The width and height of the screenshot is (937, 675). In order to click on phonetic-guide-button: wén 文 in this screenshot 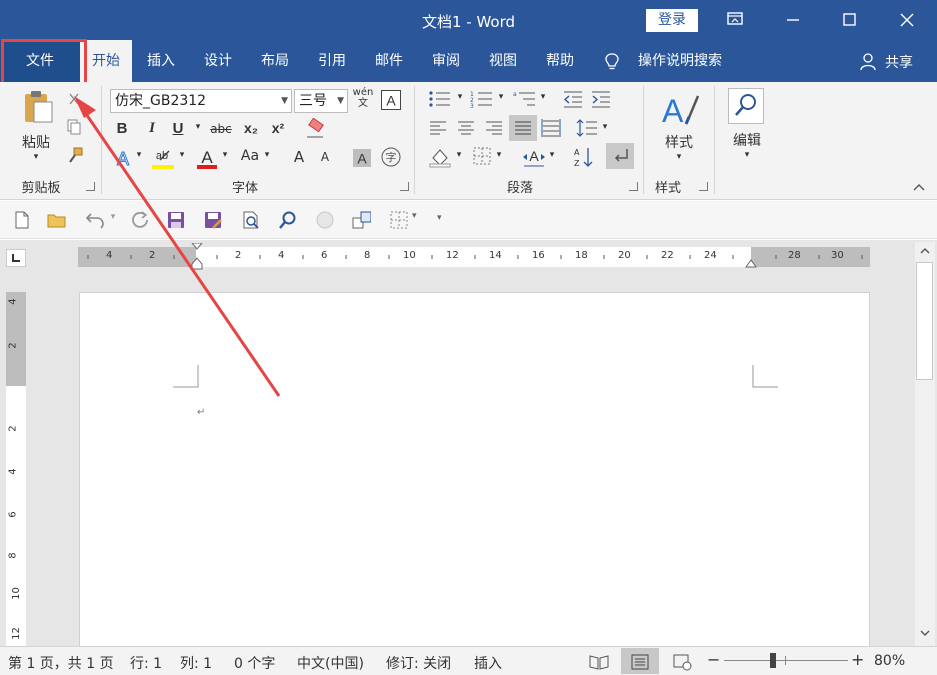, I will do `click(363, 98)`.